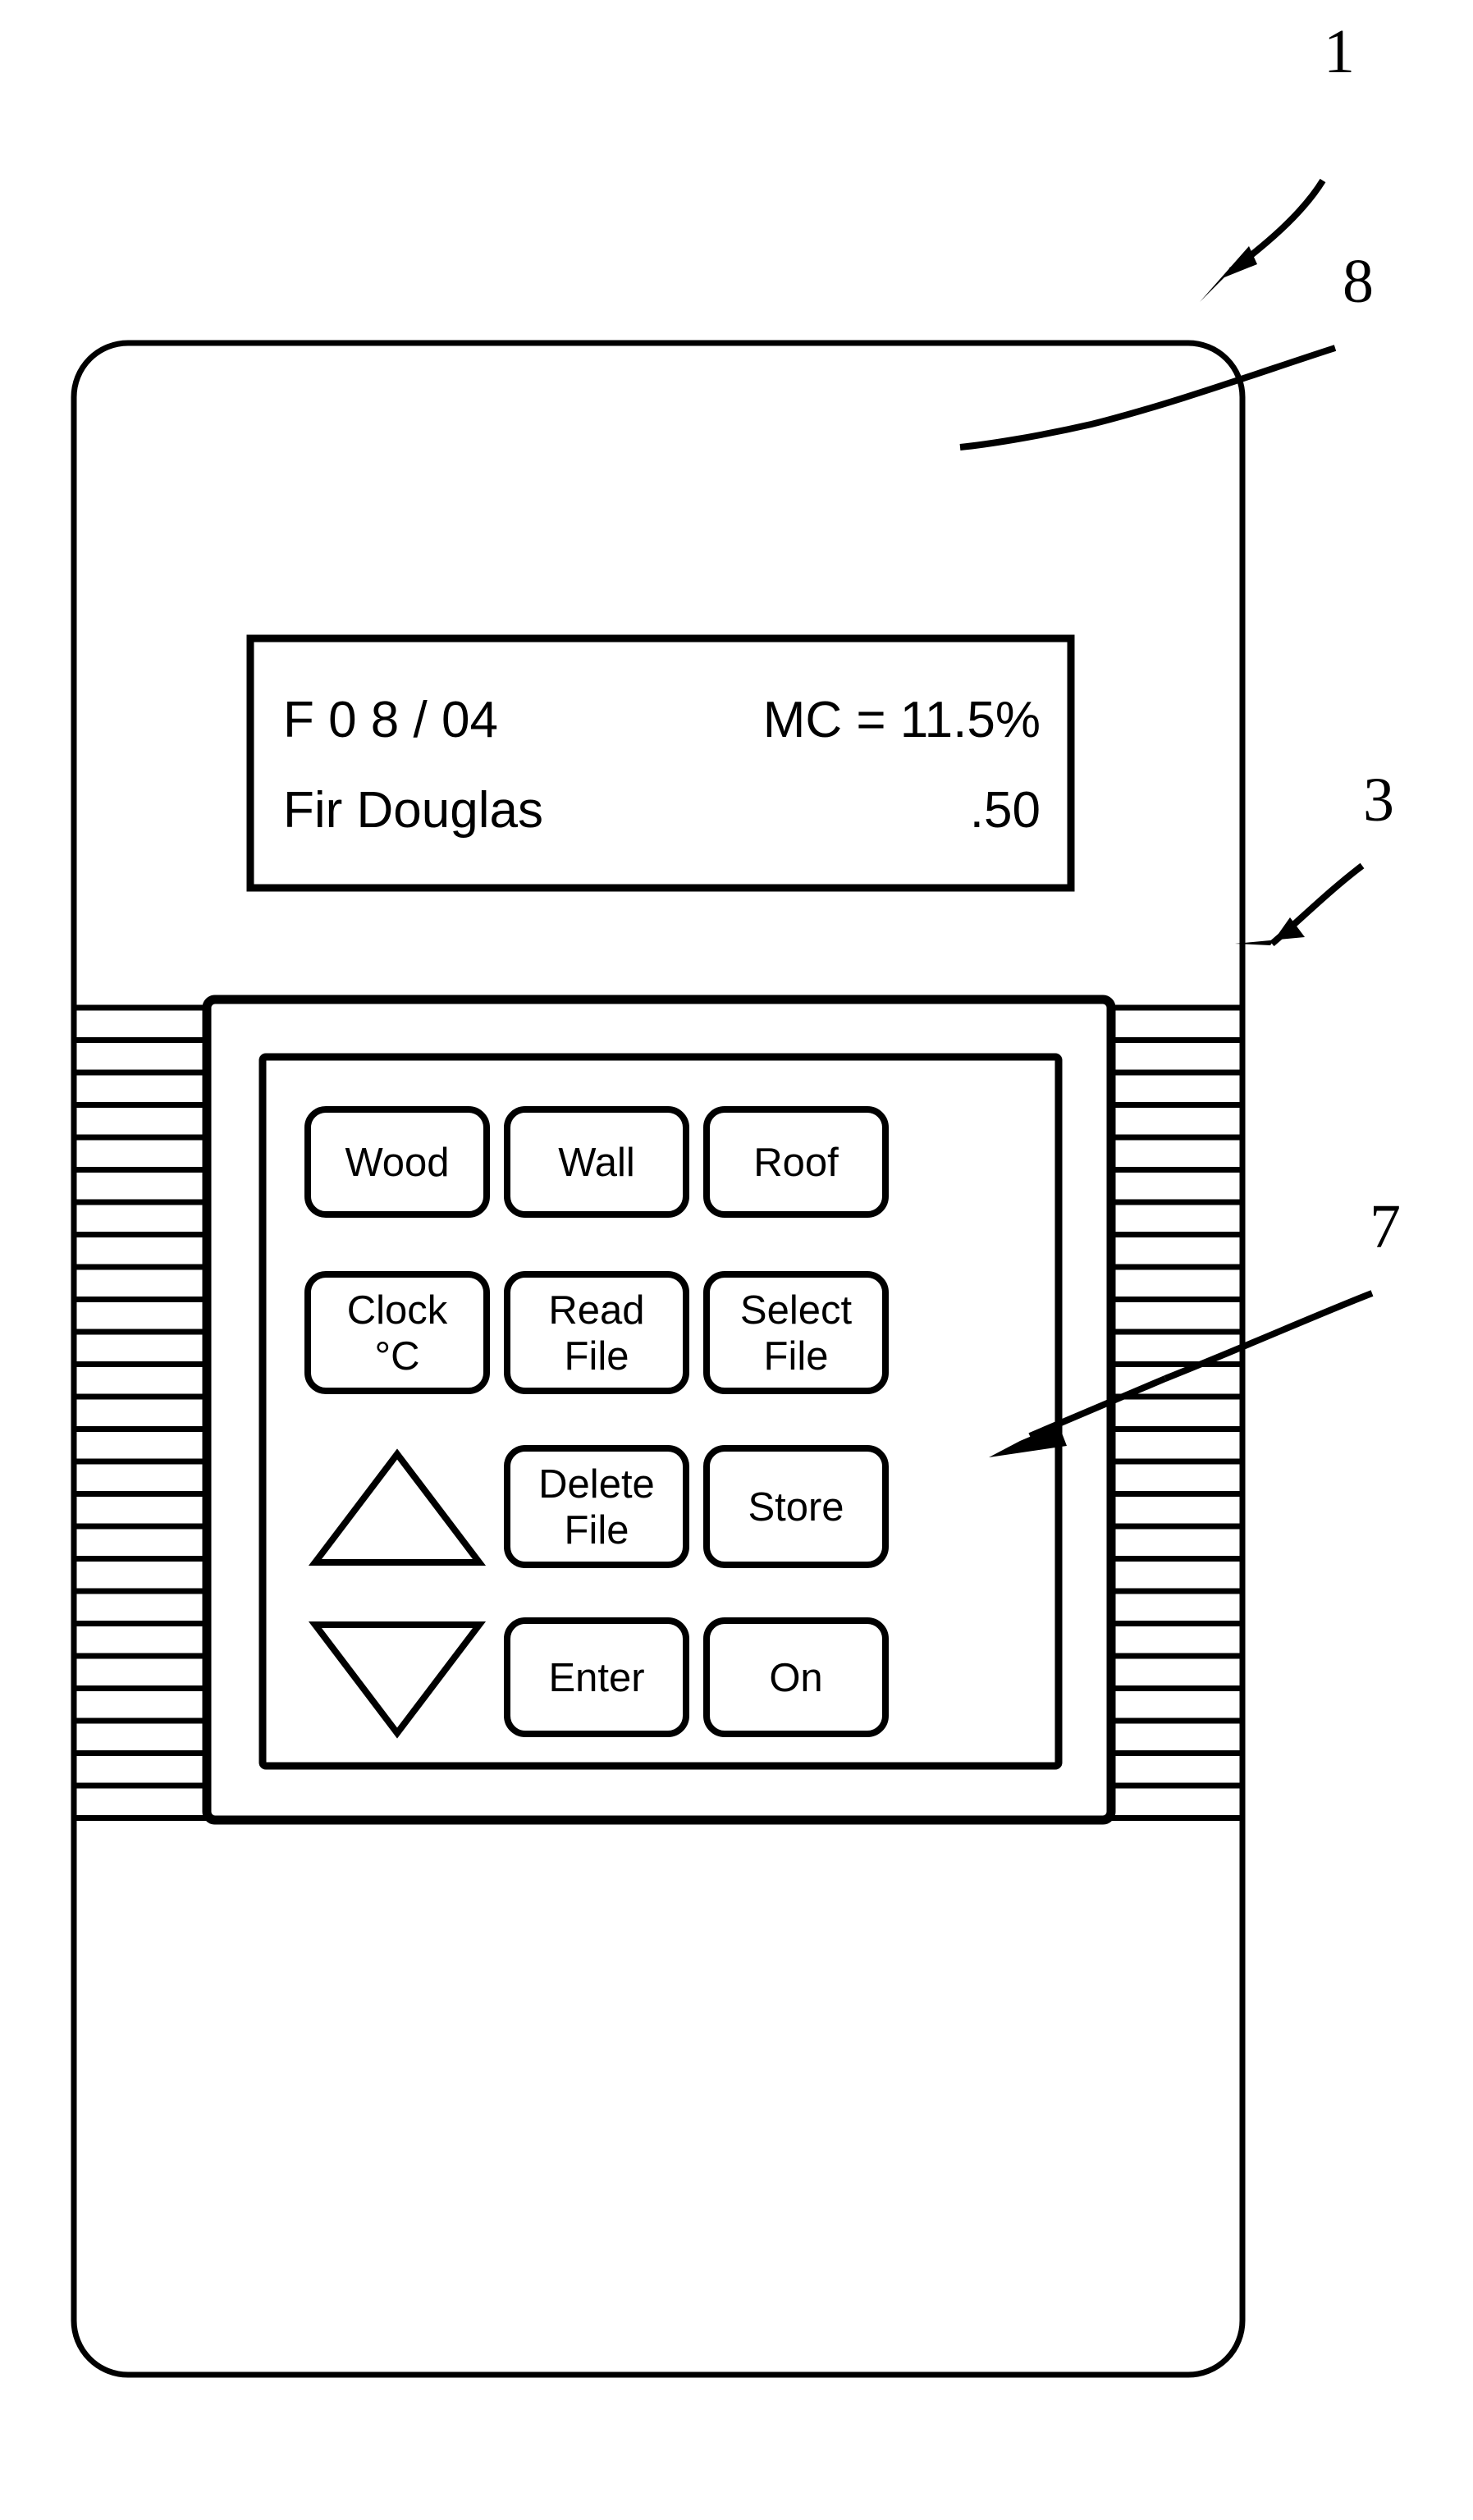 The height and width of the screenshot is (2520, 1473). What do you see at coordinates (391, 720) in the screenshot?
I see `lcd-line1-left: F 0 8 / 04` at bounding box center [391, 720].